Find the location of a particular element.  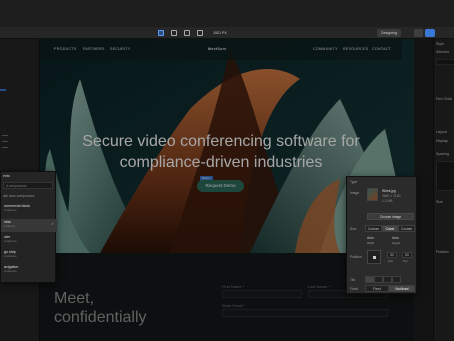

tile-both-icon is located at coordinates (369, 279).